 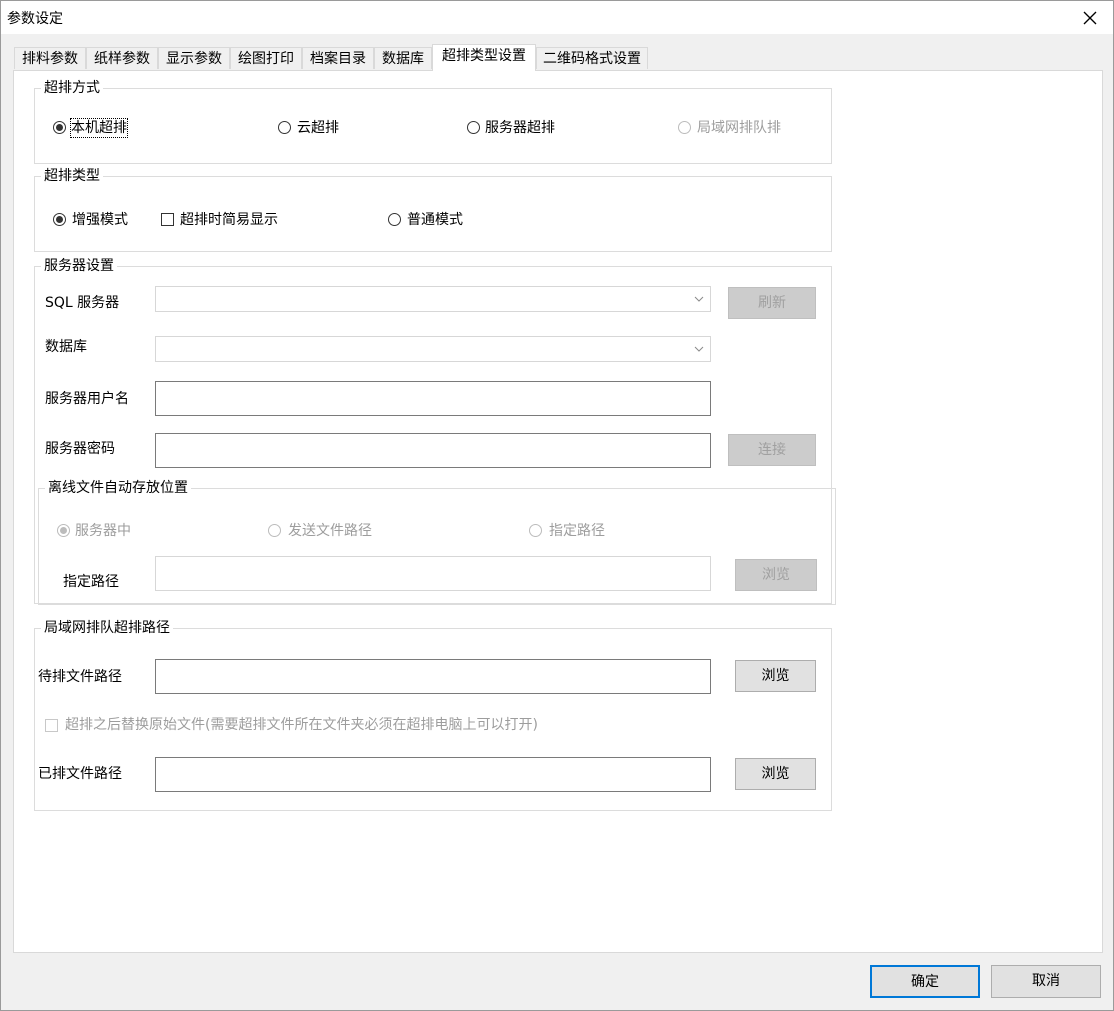 What do you see at coordinates (59, 127) in the screenshot?
I see `mode-local-radio` at bounding box center [59, 127].